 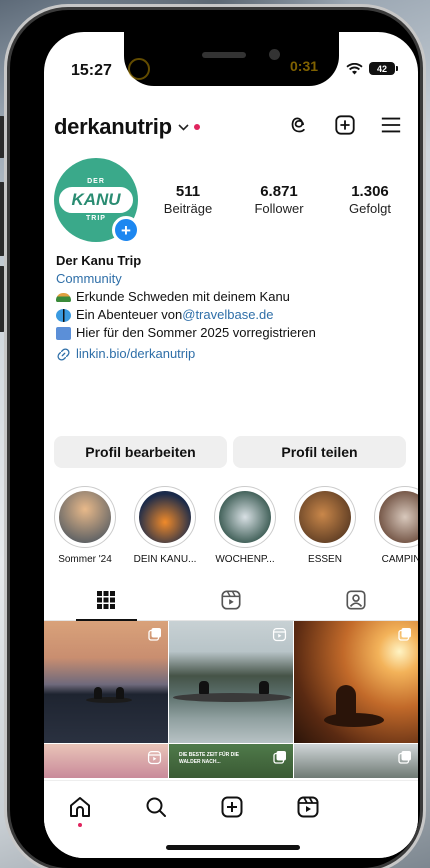 I want to click on bottom-navigation, so click(x=231, y=819).